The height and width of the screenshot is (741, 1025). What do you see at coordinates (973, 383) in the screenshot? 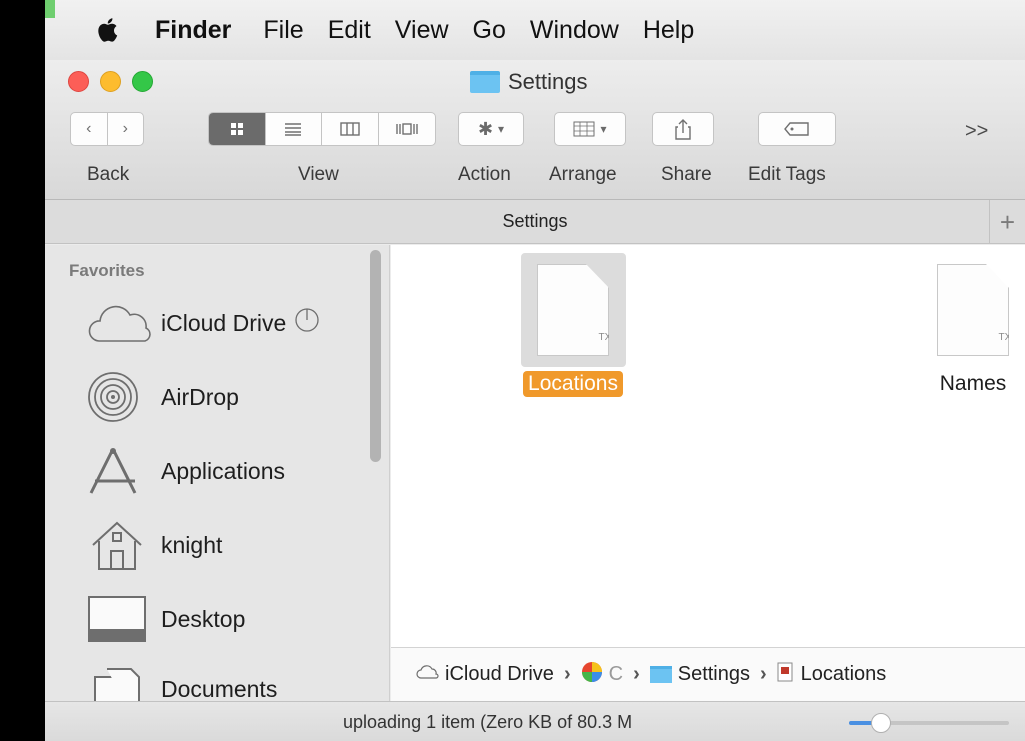
I see `file-name: Names` at bounding box center [973, 383].